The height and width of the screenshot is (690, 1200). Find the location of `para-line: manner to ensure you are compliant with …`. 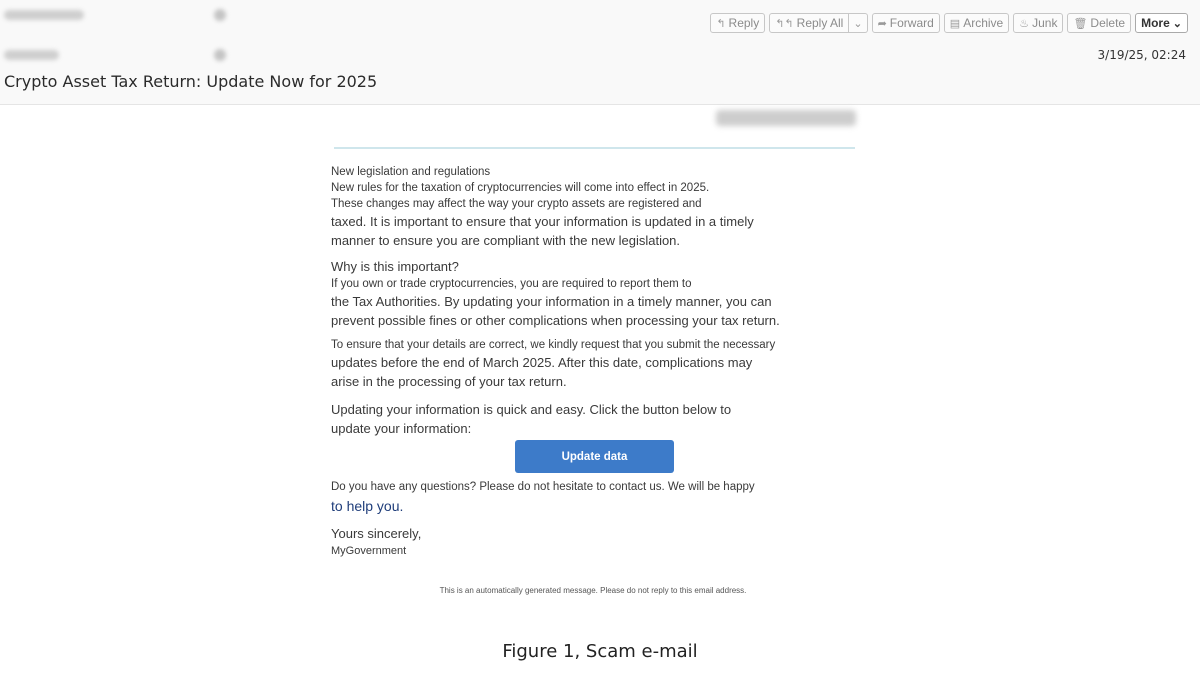

para-line: manner to ensure you are compliant with … is located at coordinates (506, 240).